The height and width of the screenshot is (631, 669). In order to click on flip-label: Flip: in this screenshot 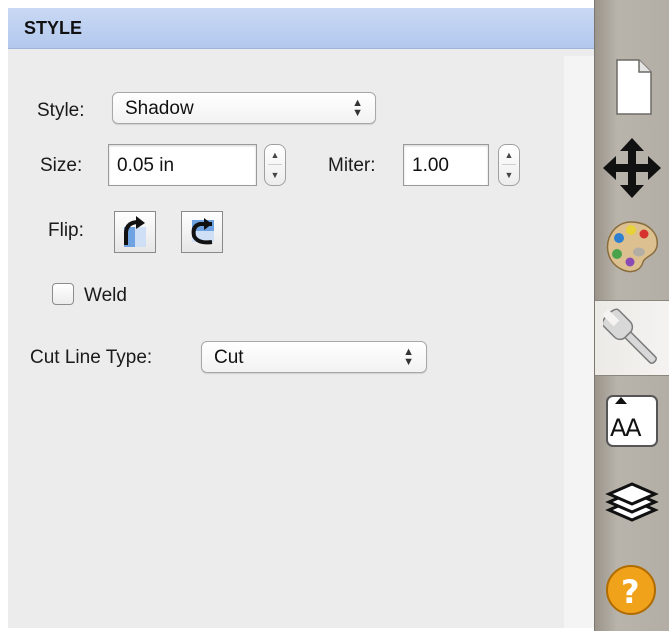, I will do `click(66, 230)`.